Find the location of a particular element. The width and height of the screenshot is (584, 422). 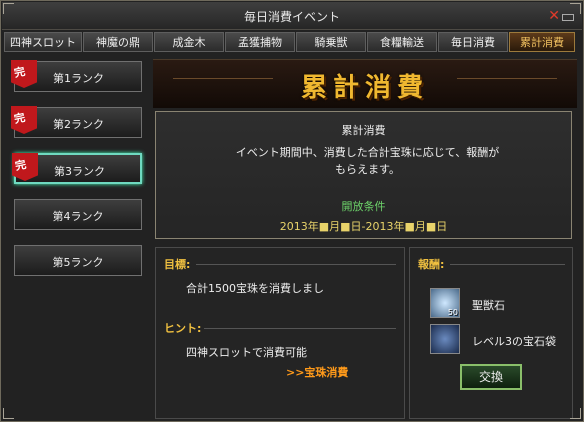

banner: 累計消費 is located at coordinates (365, 83).